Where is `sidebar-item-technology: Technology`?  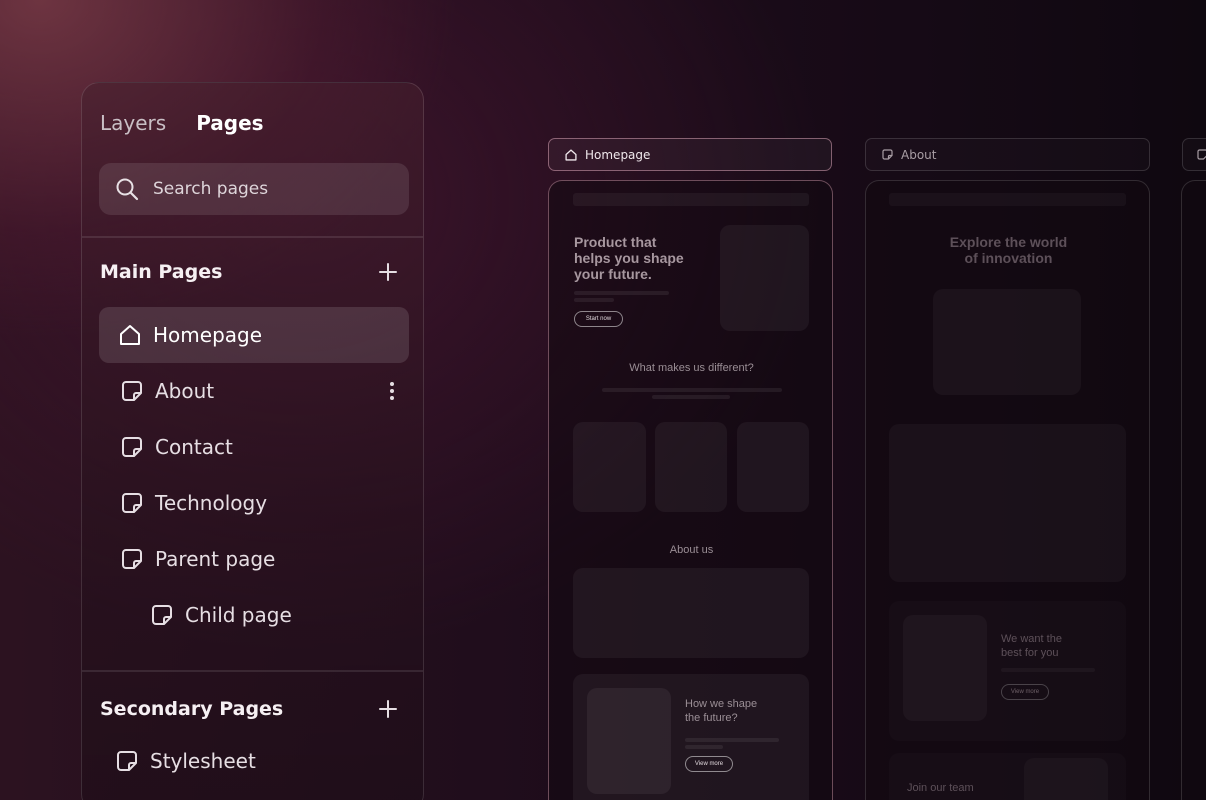 sidebar-item-technology: Technology is located at coordinates (254, 503).